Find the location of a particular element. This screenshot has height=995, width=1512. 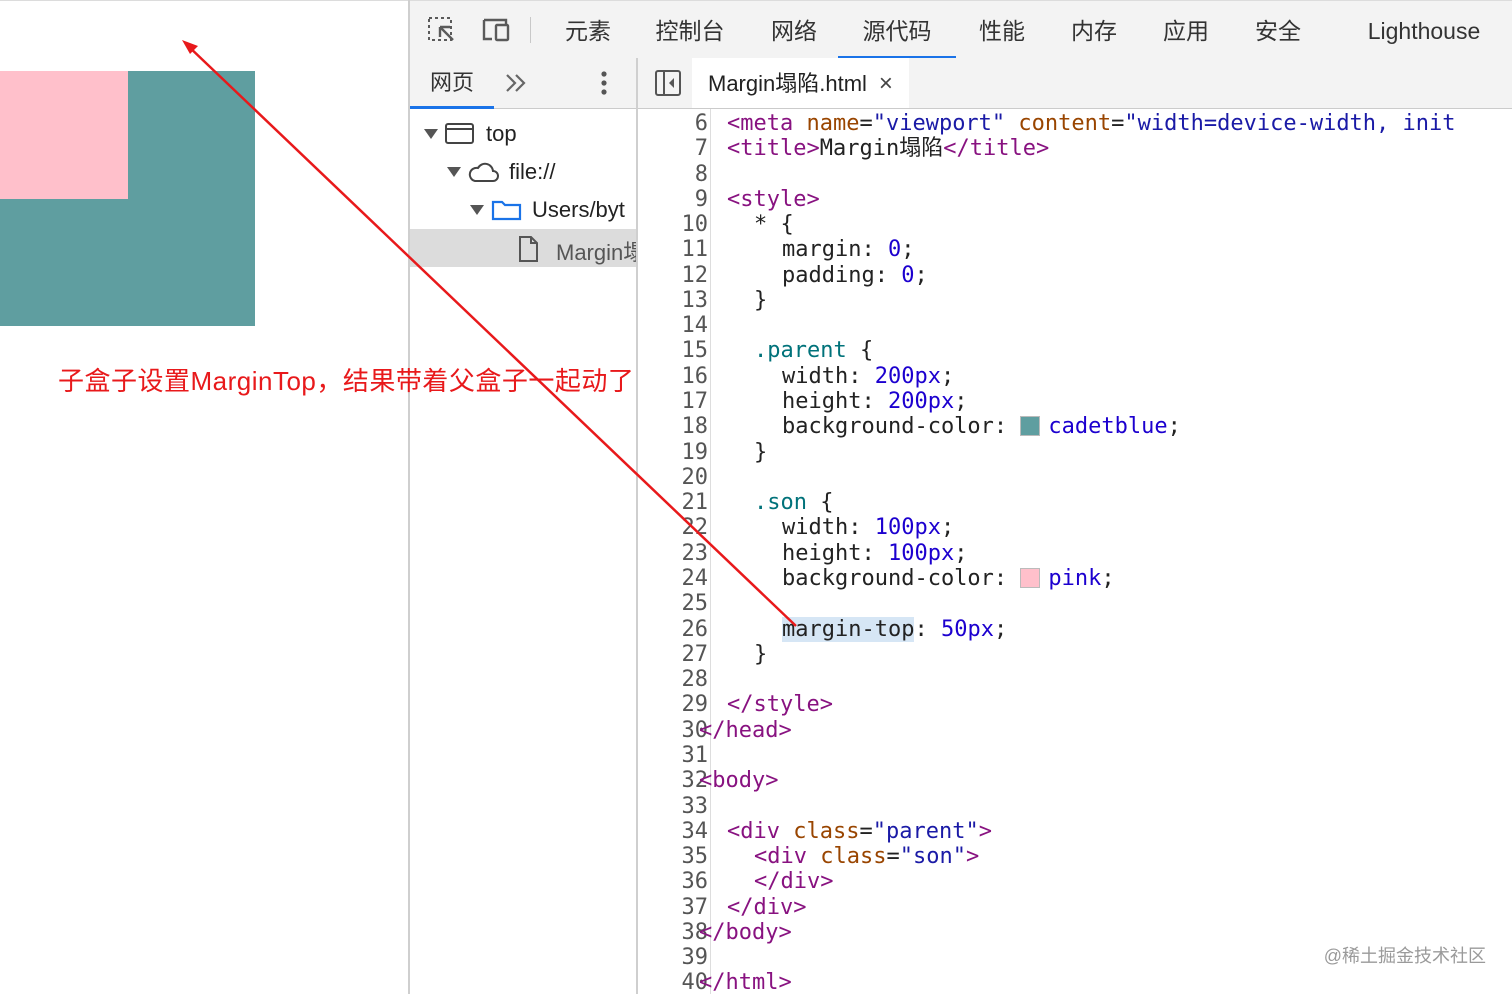

tree-item-label: file:// is located at coordinates (532, 171).